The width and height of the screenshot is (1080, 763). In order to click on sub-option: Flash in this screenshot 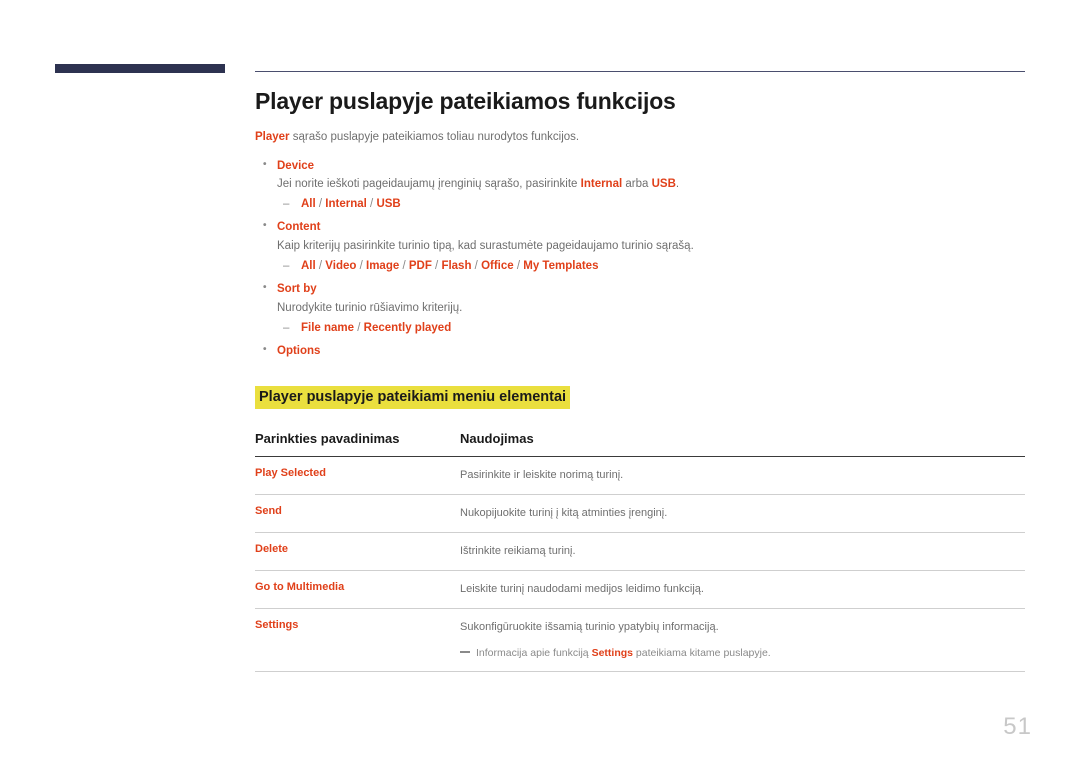, I will do `click(456, 265)`.